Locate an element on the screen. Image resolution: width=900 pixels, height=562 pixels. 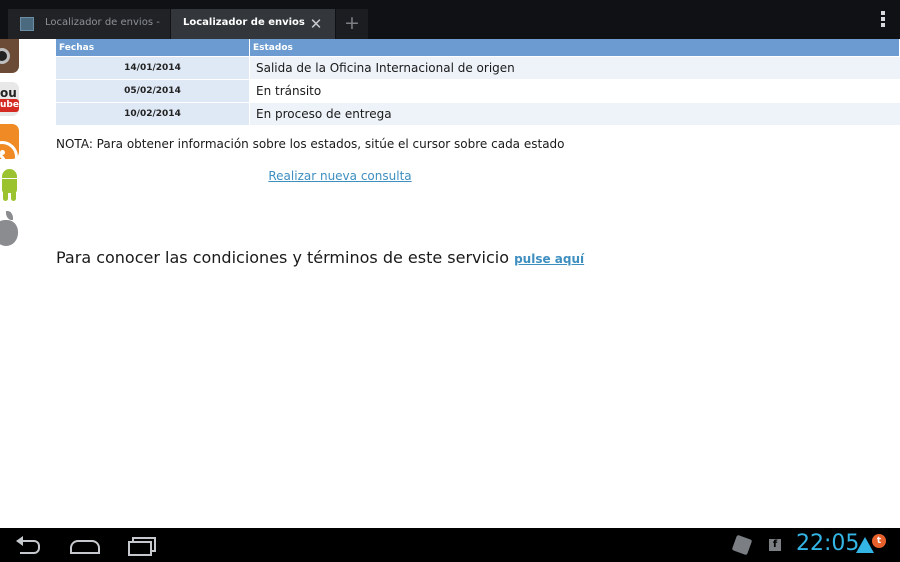
facebook-notification-icon: f is located at coordinates (775, 545).